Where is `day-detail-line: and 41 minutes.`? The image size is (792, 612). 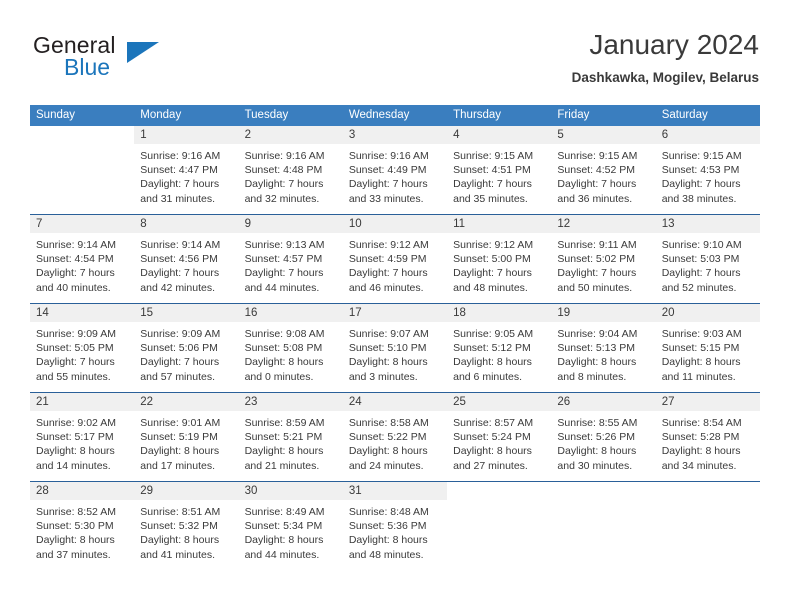
day-detail-line: and 41 minutes. is located at coordinates (177, 554).